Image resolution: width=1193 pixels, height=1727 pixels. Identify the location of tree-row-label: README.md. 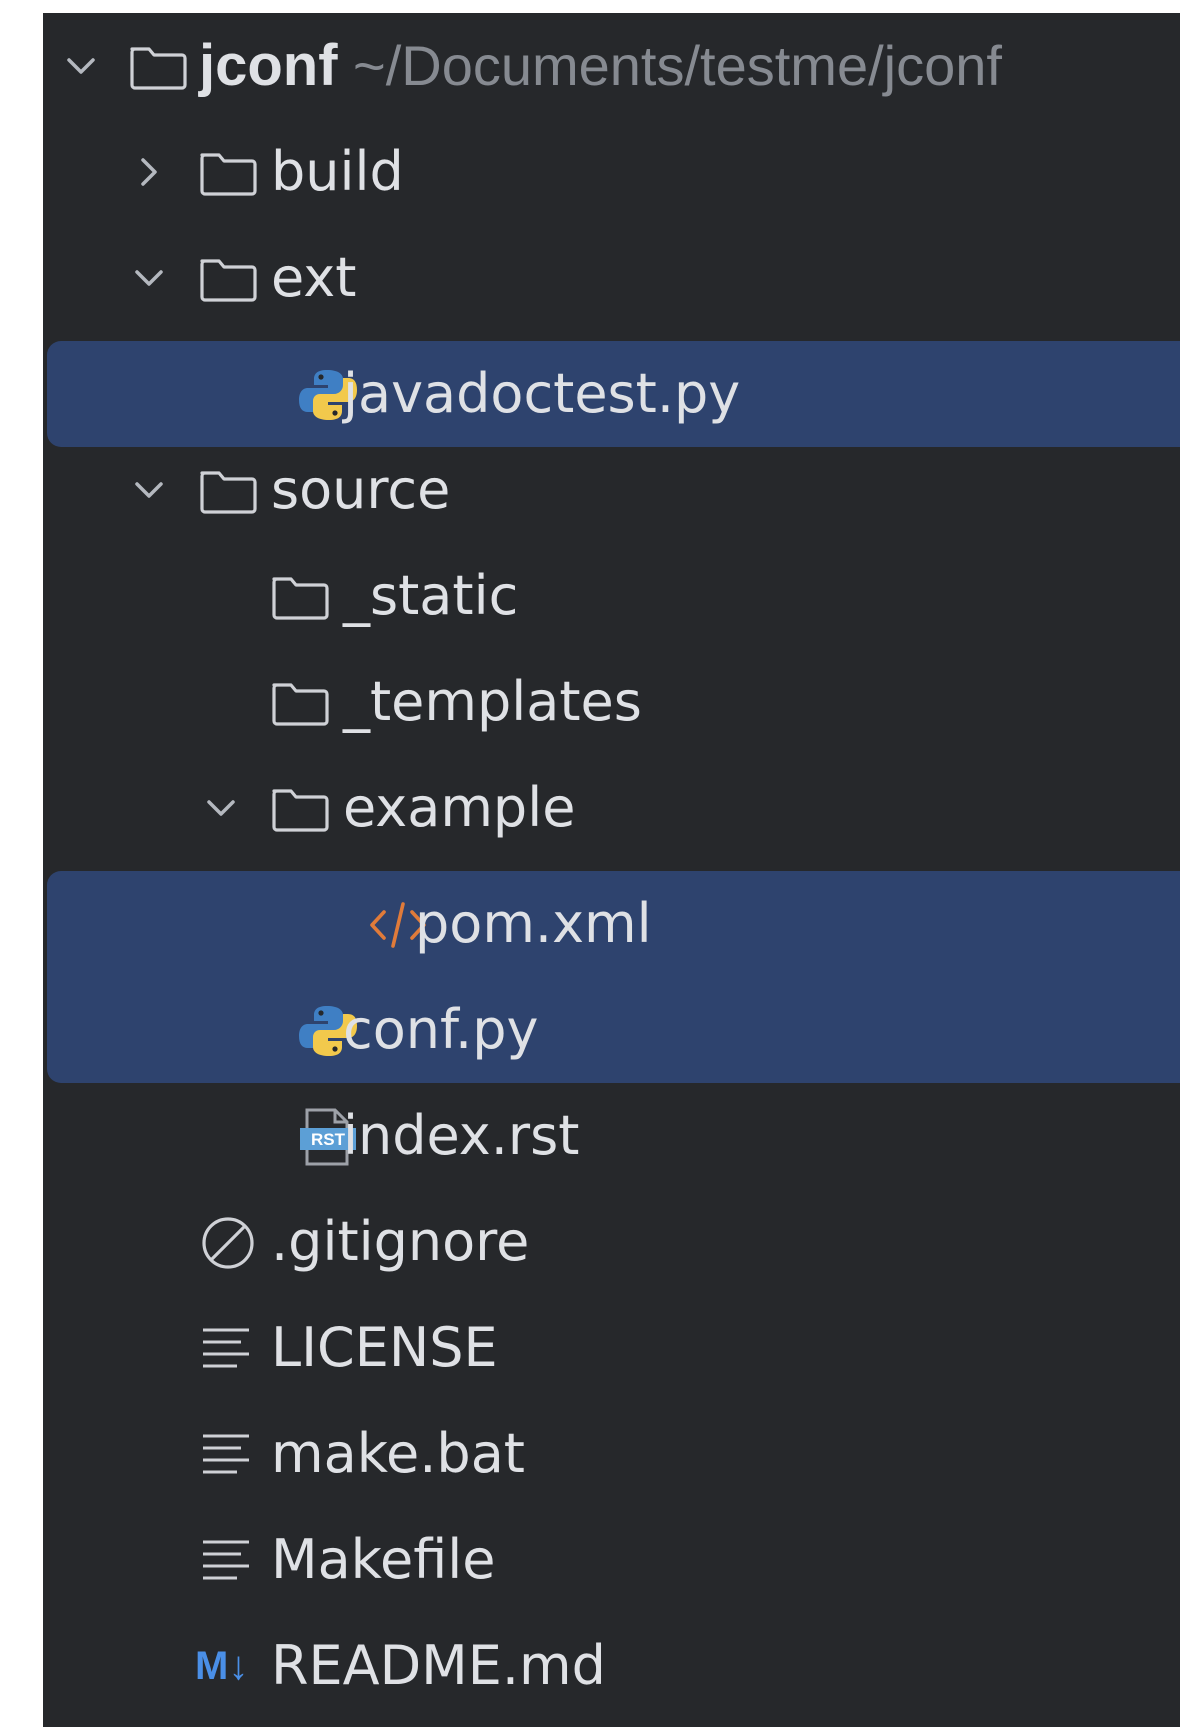
(438, 1665).